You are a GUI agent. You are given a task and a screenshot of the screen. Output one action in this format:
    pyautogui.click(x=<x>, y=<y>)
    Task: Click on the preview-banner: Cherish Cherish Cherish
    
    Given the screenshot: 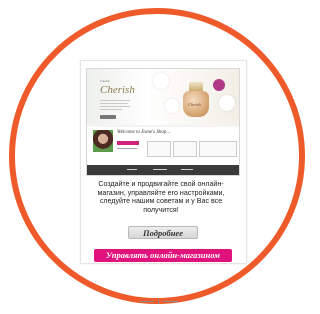 What is the action you would take?
    pyautogui.click(x=163, y=97)
    